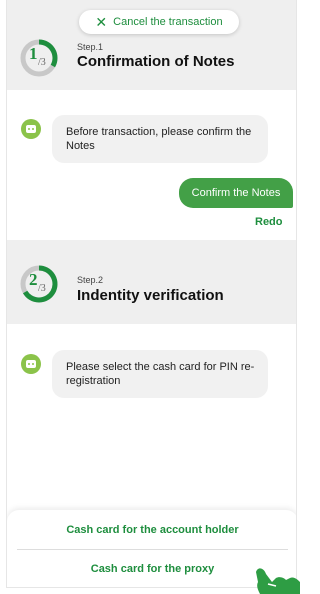 The width and height of the screenshot is (320, 594). I want to click on step1-progress-total: /3, so click(42, 62).